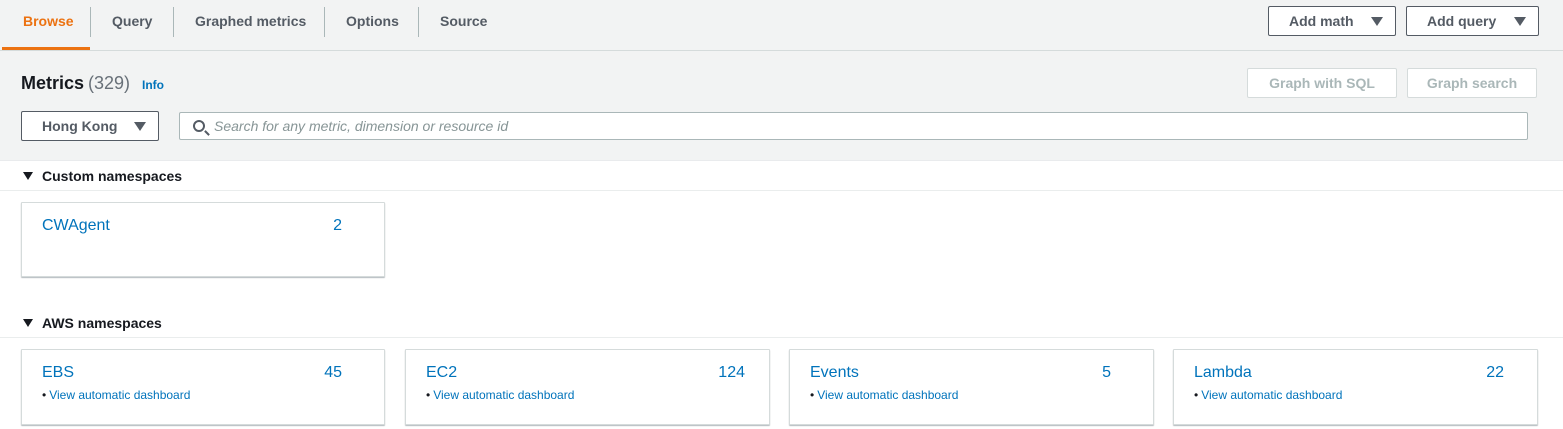 The height and width of the screenshot is (429, 1563). Describe the element at coordinates (333, 373) in the screenshot. I see `namespace-count: 45` at that location.